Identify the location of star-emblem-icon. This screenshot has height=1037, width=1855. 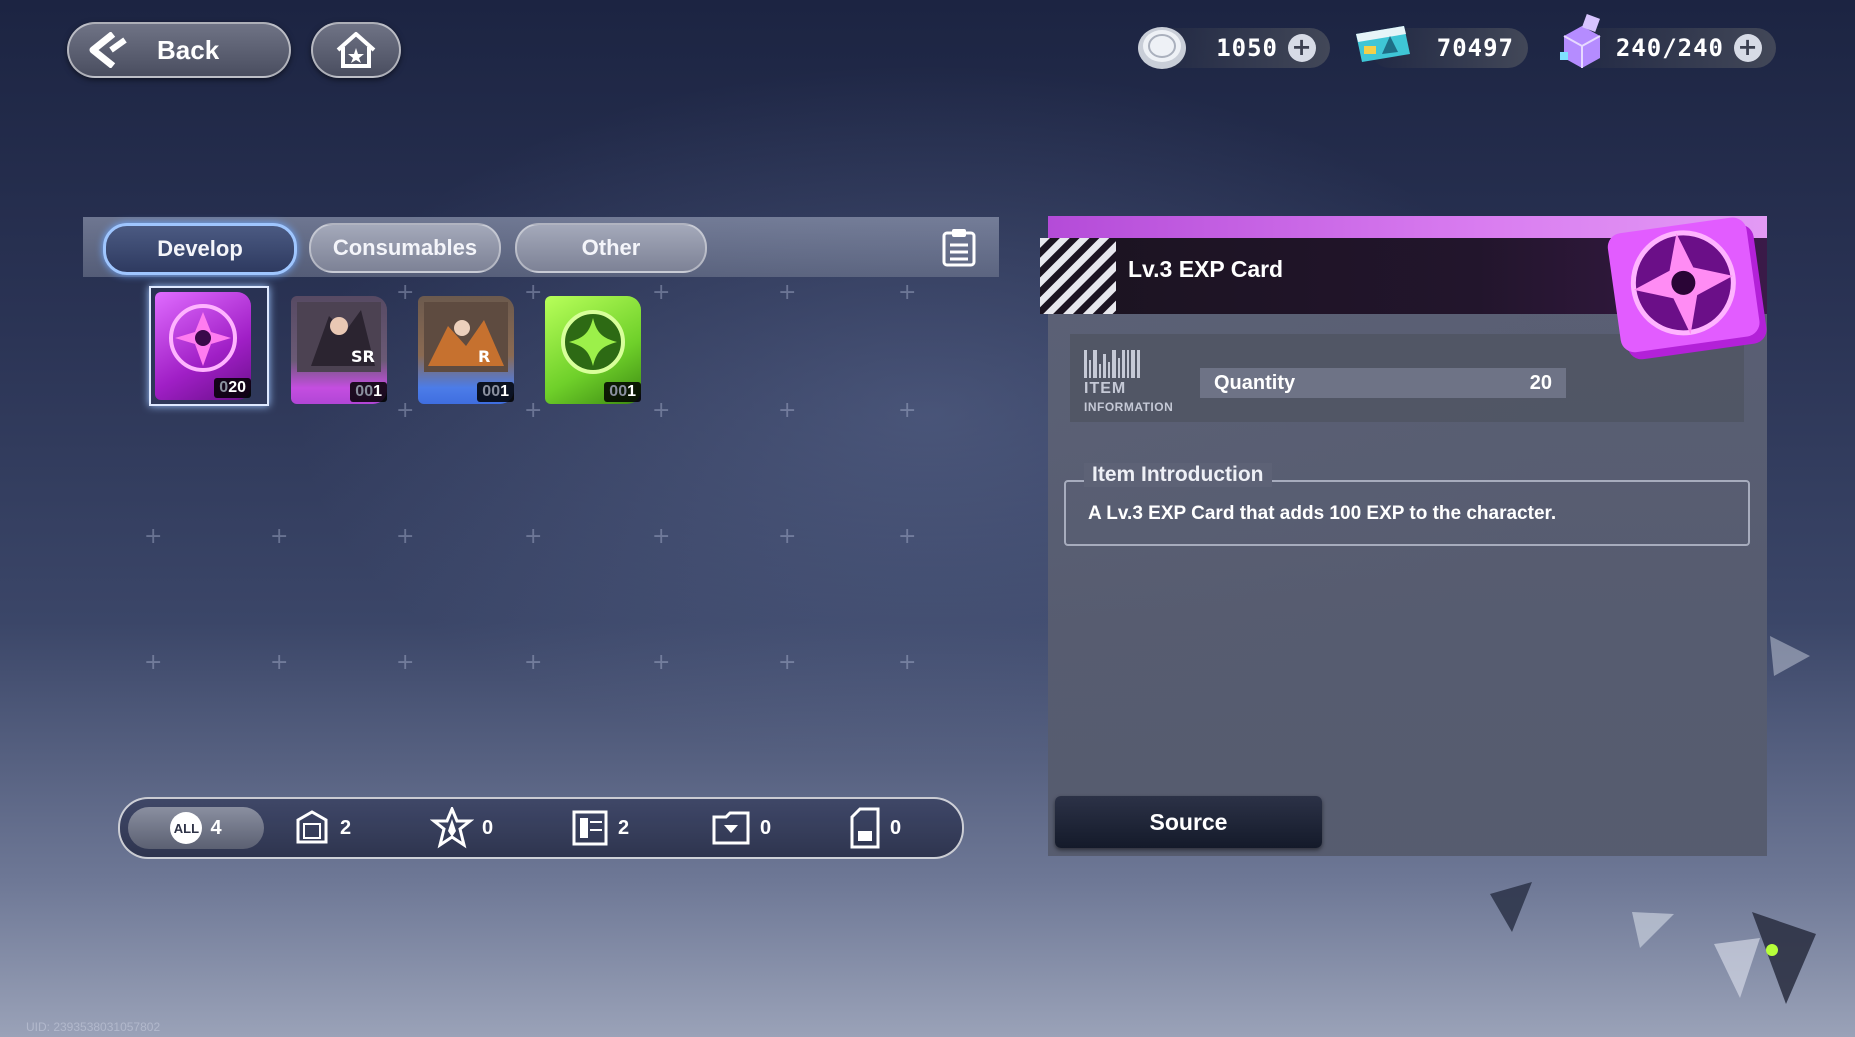
(452, 828).